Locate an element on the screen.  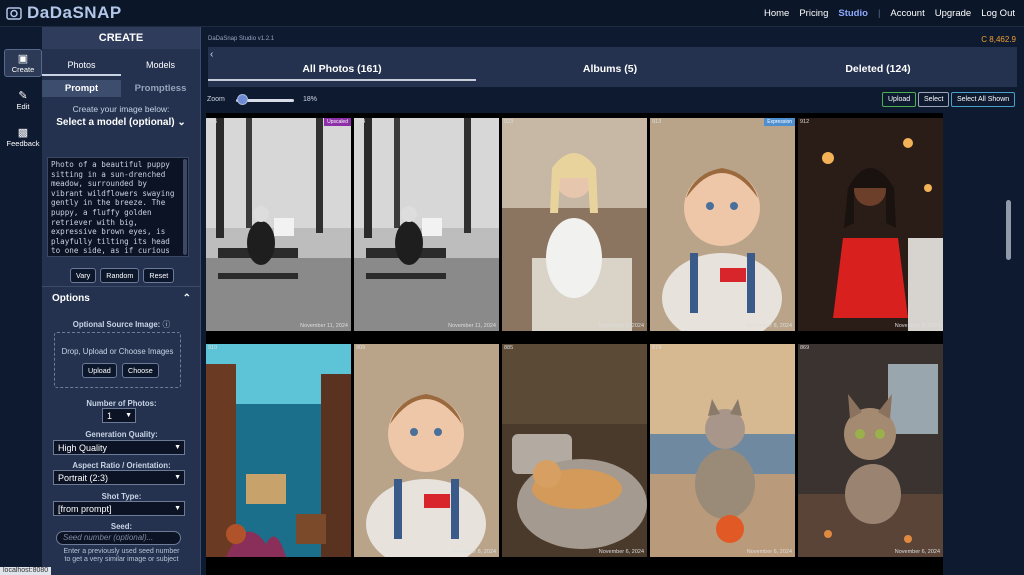
panel-title: CREATE is located at coordinates (121, 38).